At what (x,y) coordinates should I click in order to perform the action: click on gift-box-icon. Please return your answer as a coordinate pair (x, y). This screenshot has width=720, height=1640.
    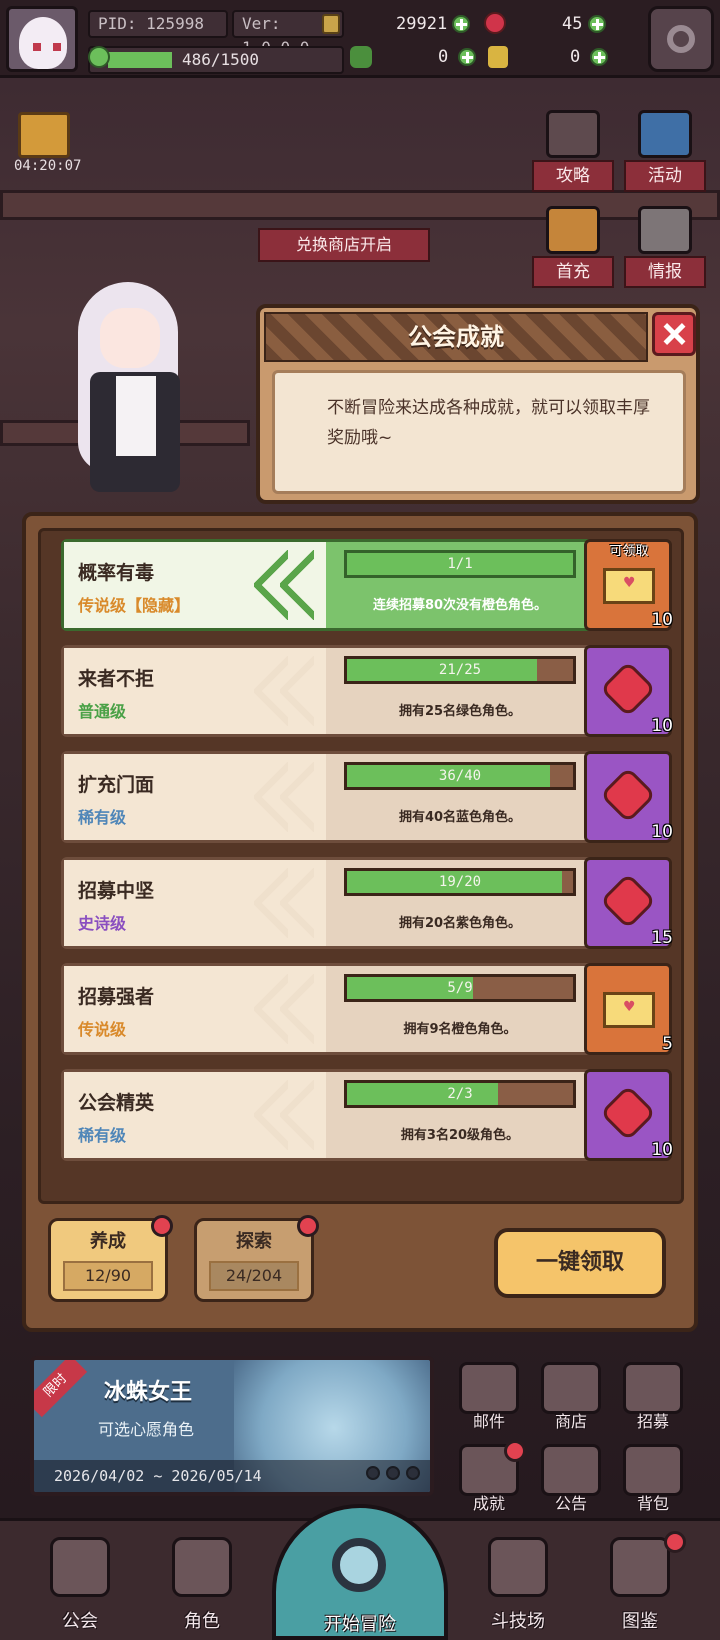
    Looking at the image, I should click on (44, 135).